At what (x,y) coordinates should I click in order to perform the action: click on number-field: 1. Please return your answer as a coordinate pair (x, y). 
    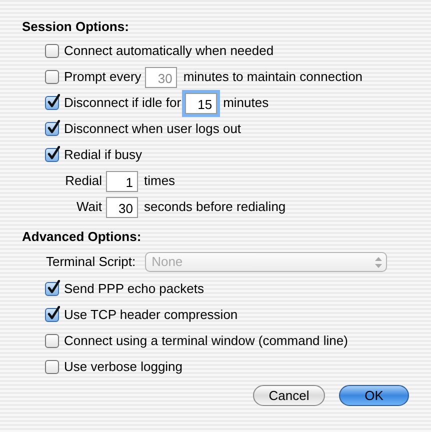
    Looking at the image, I should click on (122, 181).